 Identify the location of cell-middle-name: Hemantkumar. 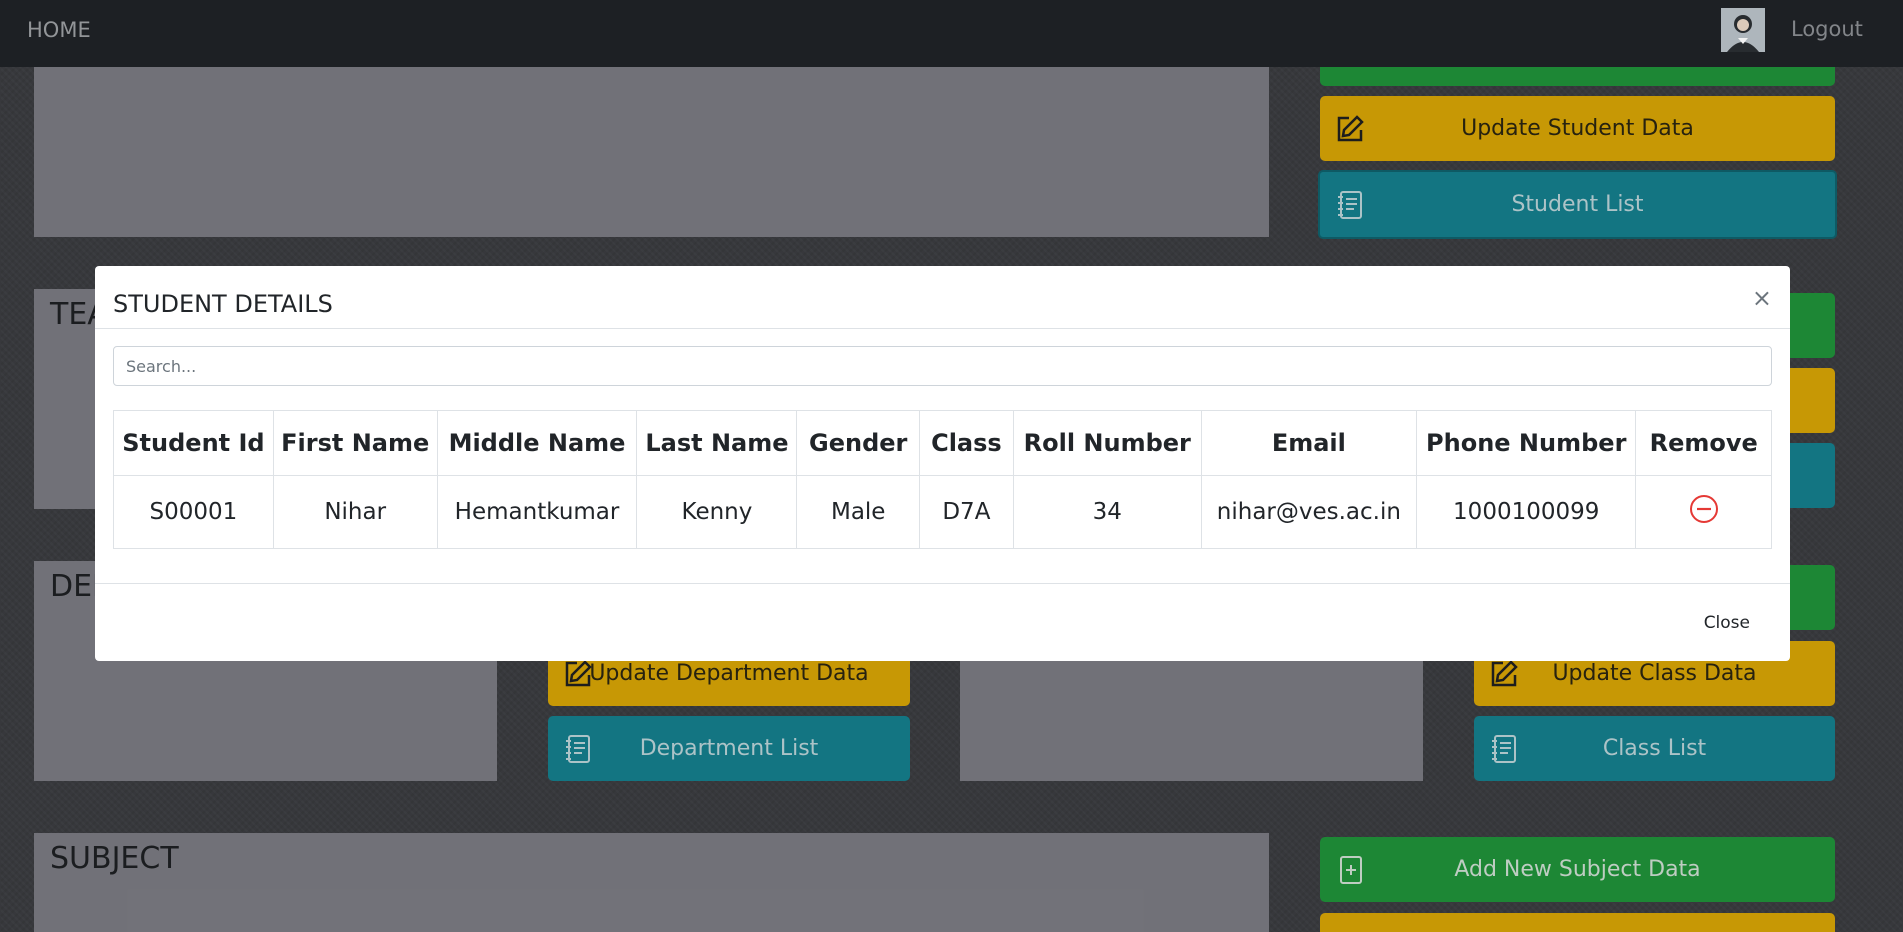
(537, 512).